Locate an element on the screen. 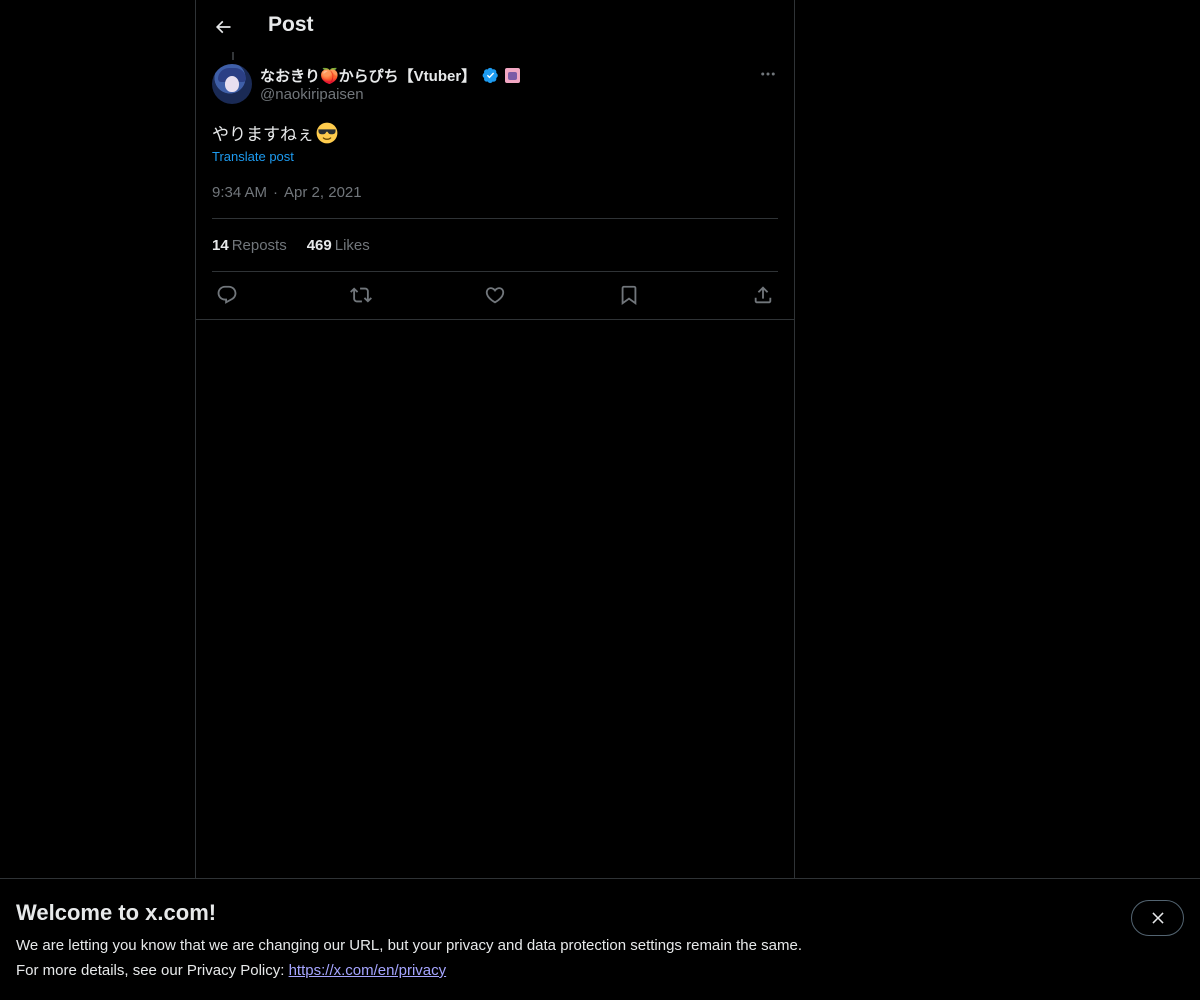  back-button is located at coordinates (223, 27).